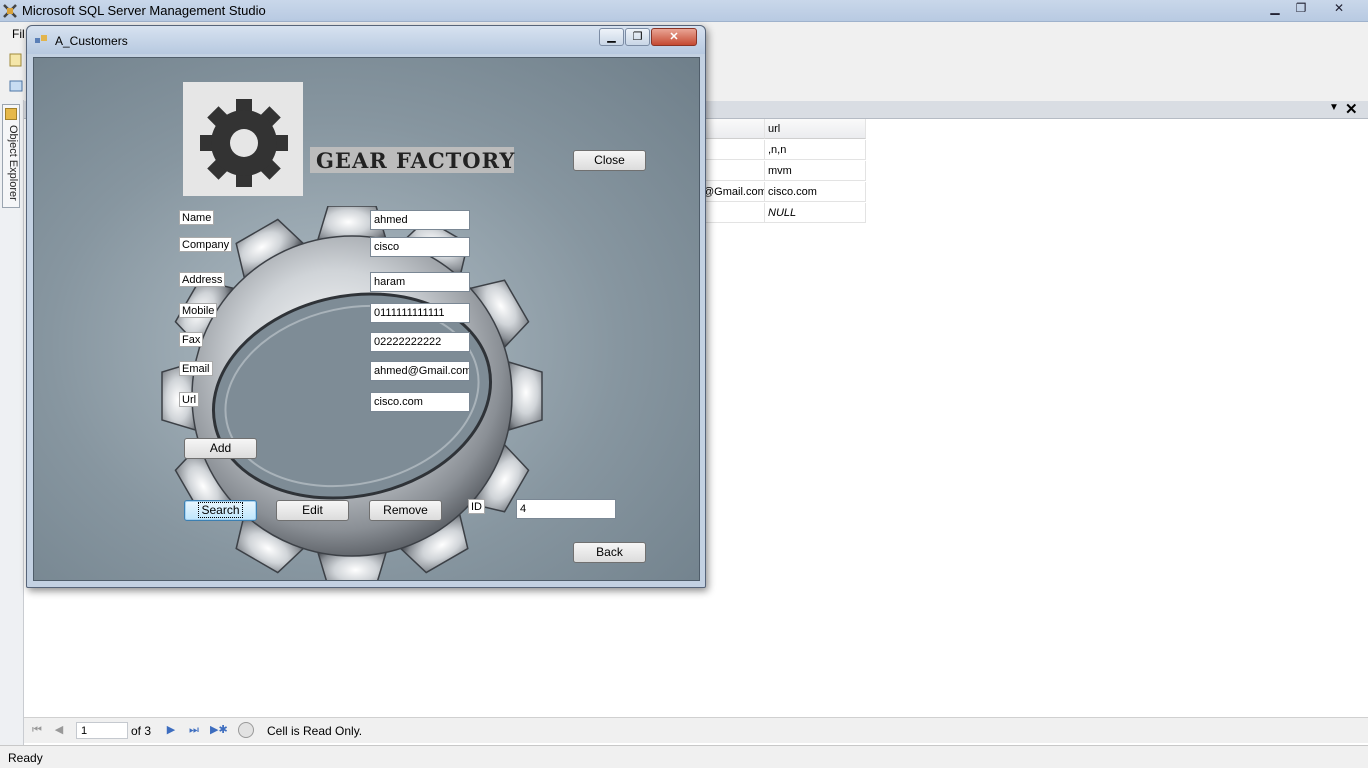  What do you see at coordinates (609, 552) in the screenshot?
I see `back-button: Back` at bounding box center [609, 552].